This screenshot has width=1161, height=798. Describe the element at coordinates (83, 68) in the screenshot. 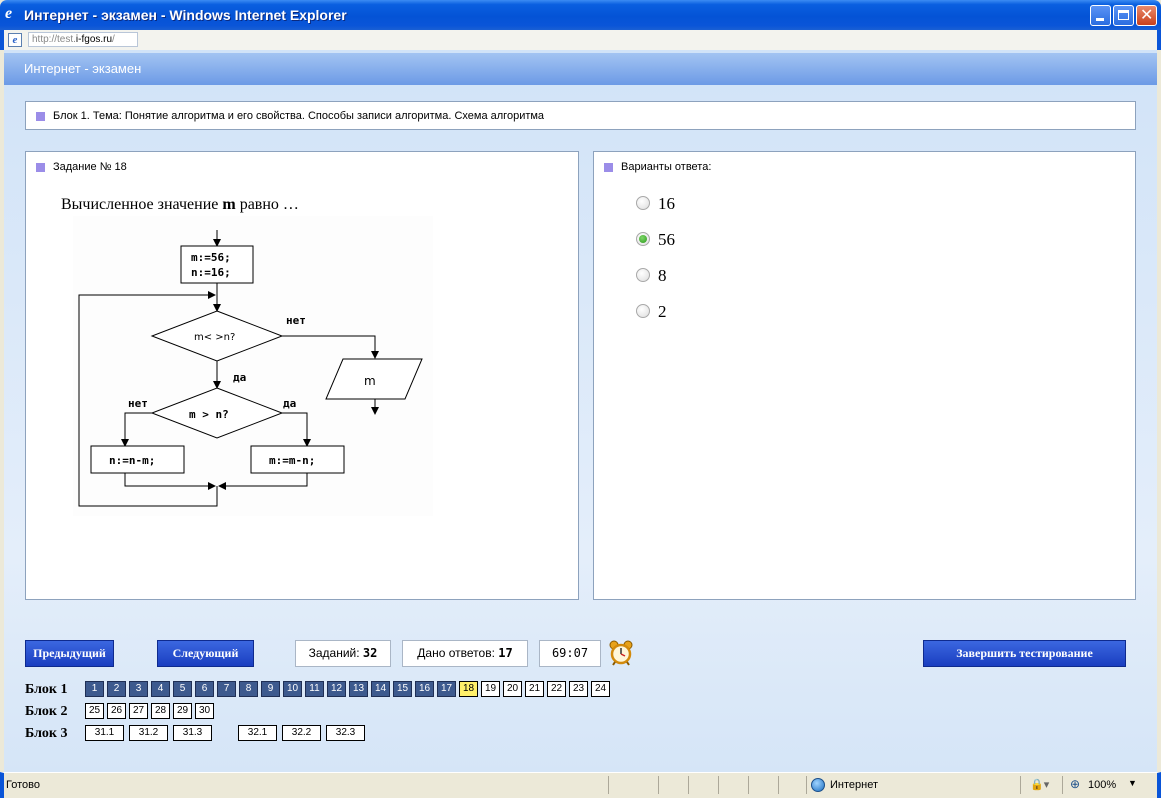

I see `page-title: Интернет - экзамен` at that location.